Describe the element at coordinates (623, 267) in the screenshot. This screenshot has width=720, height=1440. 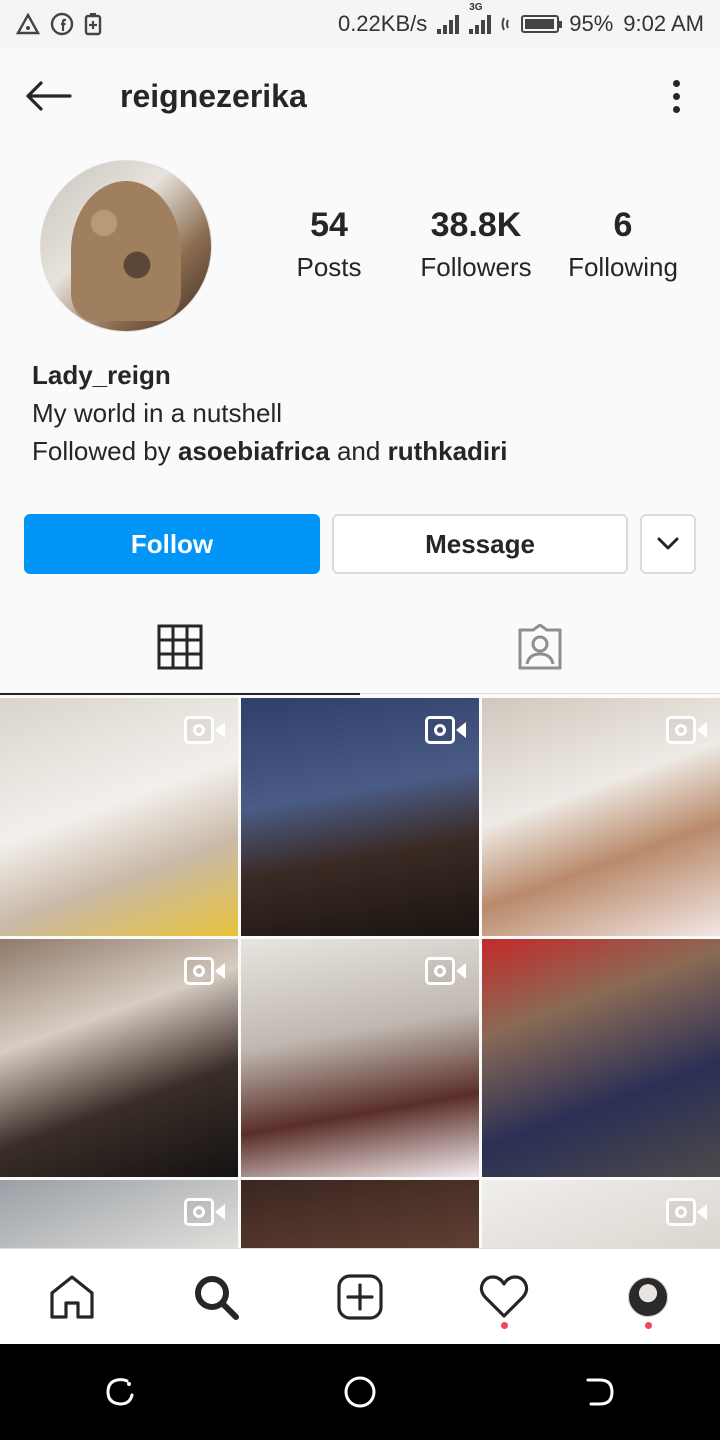
I see `stat-following-label: Following` at that location.